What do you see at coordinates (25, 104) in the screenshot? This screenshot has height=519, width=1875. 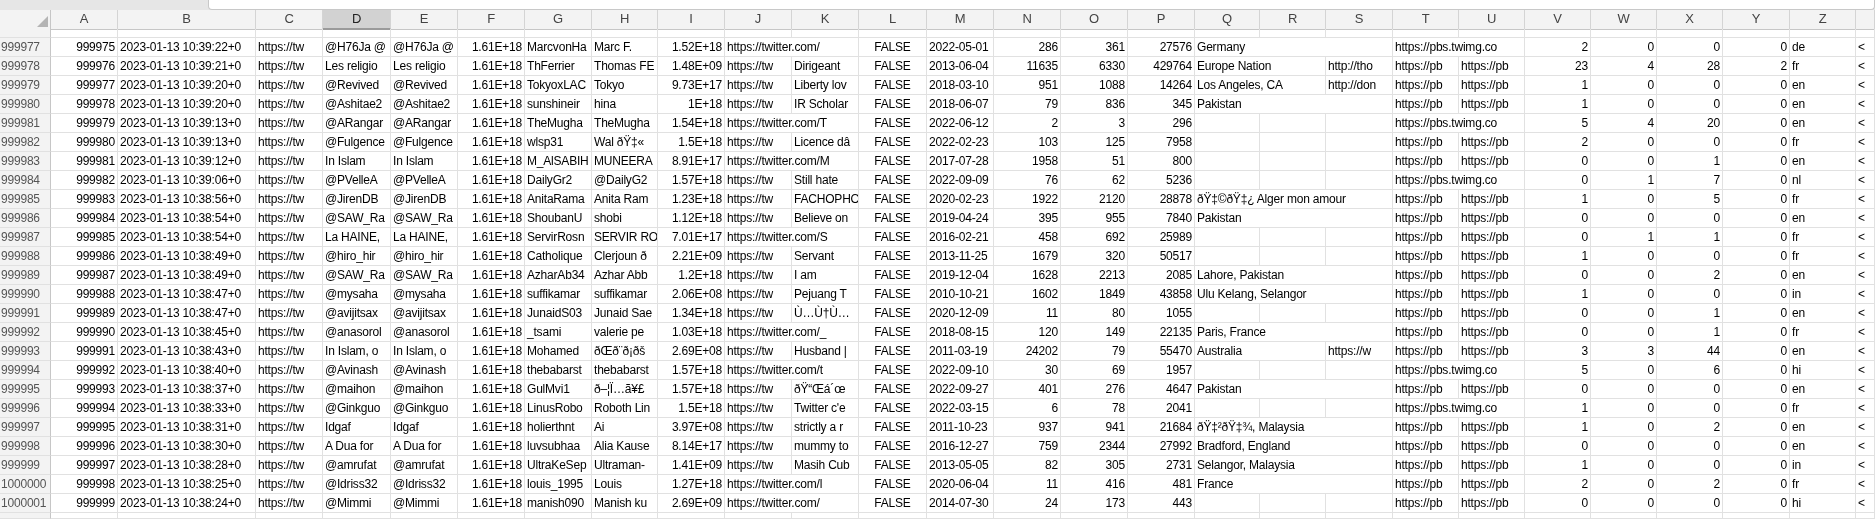 I see `row-header: 999980` at bounding box center [25, 104].